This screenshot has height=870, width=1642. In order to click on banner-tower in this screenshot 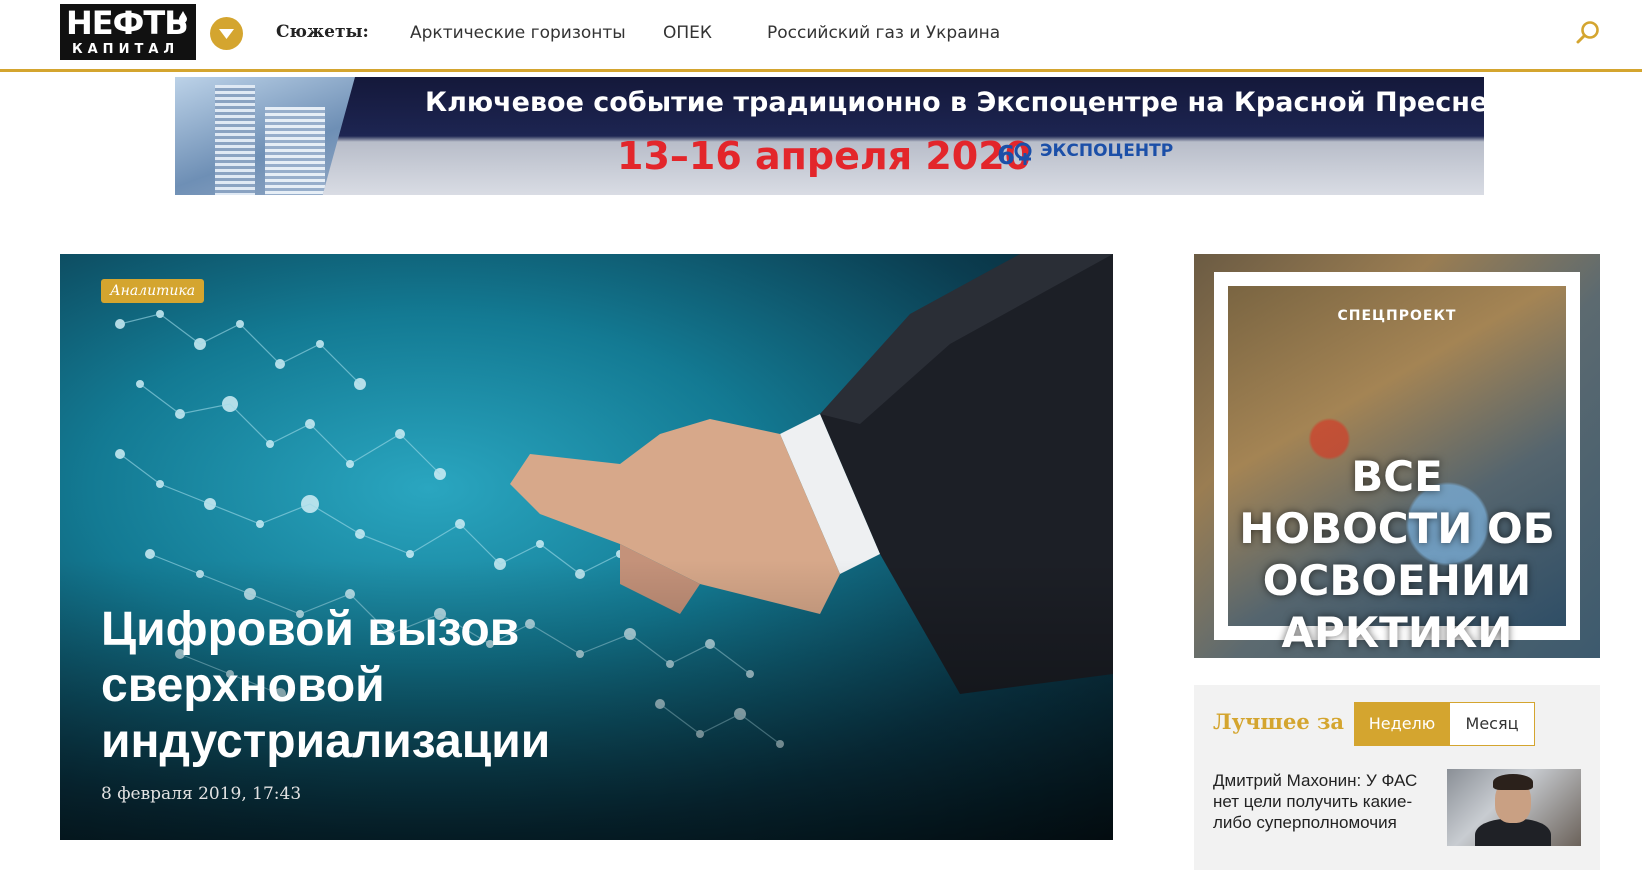, I will do `click(235, 140)`.